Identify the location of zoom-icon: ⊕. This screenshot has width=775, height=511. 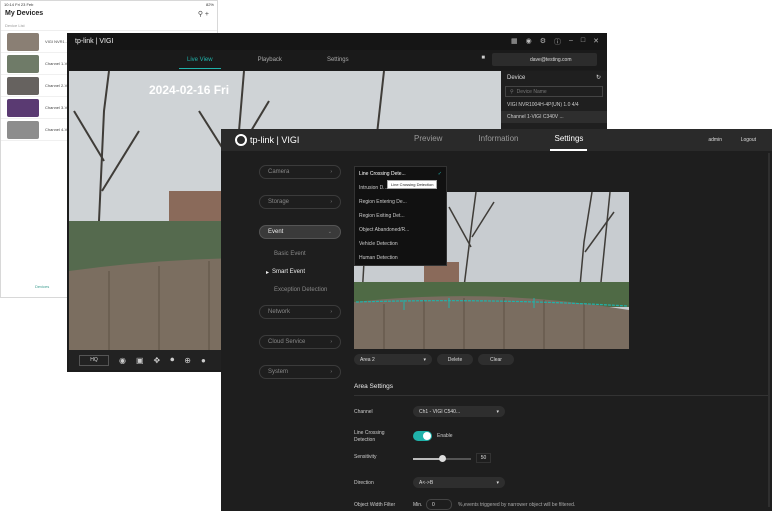
(187, 360).